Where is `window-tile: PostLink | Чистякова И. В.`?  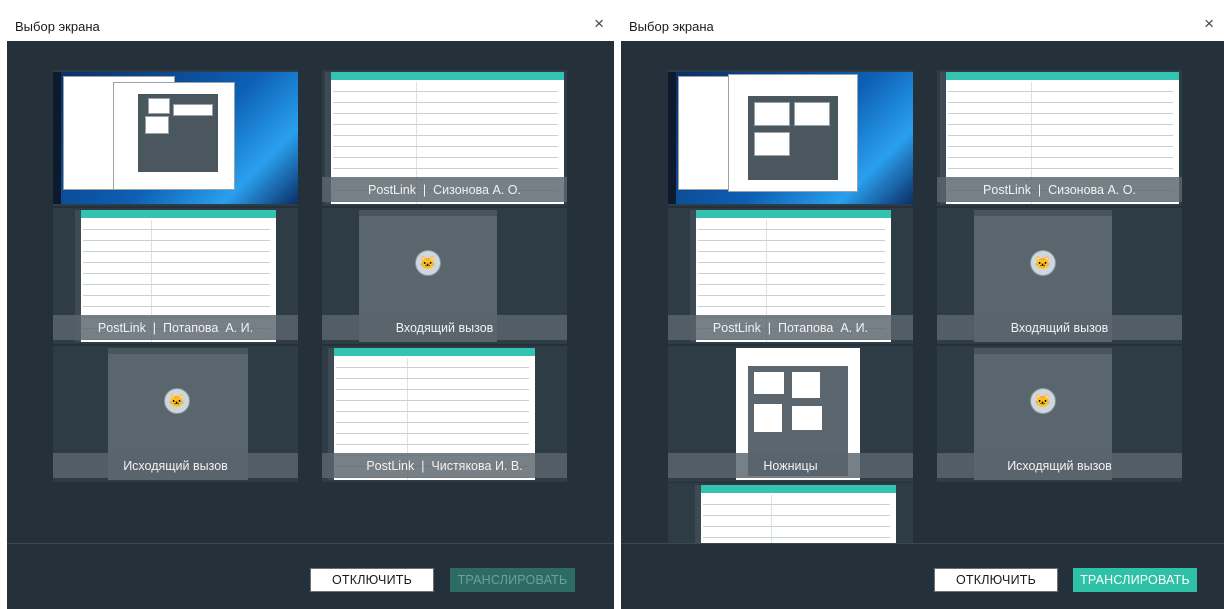
window-tile: PostLink | Чистякова И. В. is located at coordinates (444, 414).